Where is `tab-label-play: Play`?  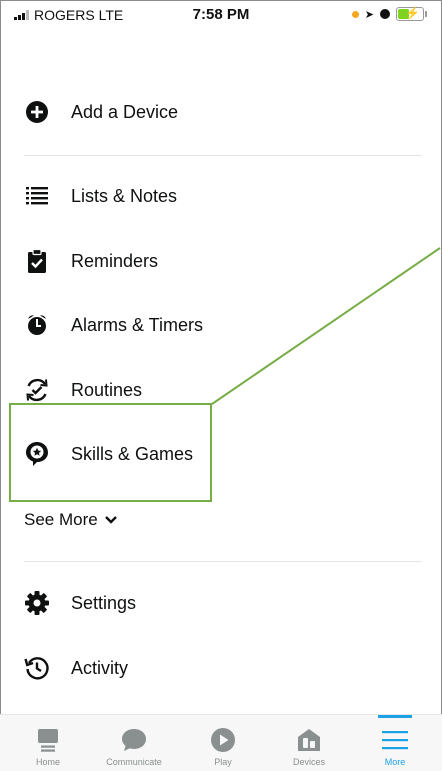
tab-label-play: Play is located at coordinates (223, 762).